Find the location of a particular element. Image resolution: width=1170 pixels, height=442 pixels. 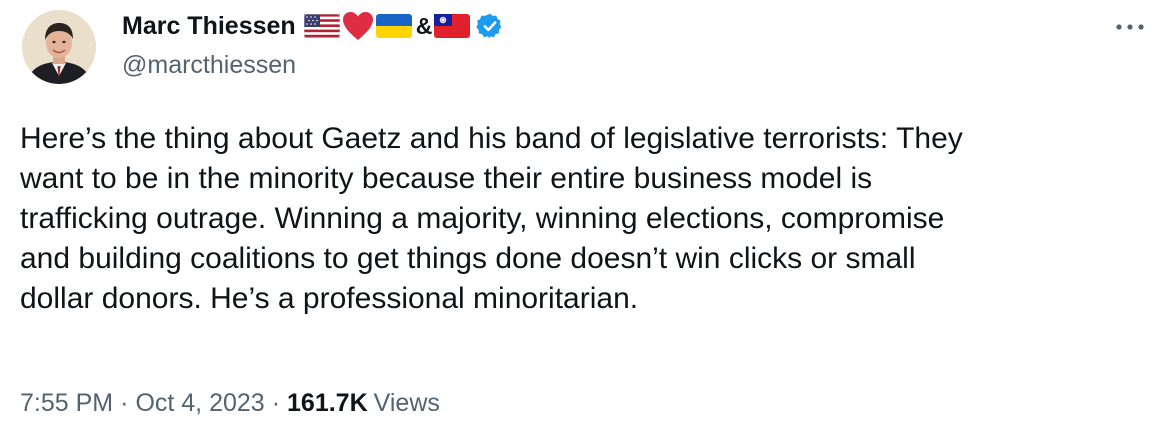

tweet-meta: 7:55 PM · Oct 4, 2023 · 161.7K Views is located at coordinates (230, 403).